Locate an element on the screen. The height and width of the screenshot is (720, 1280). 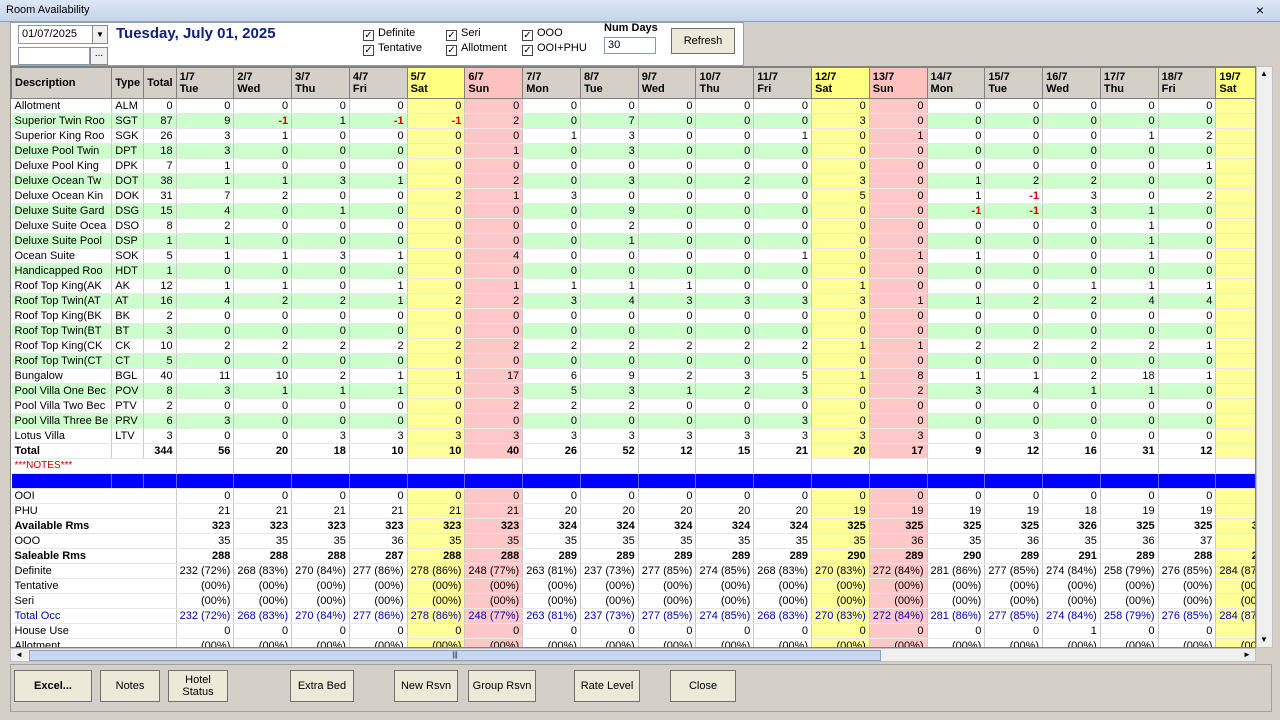
header-day: 9/7 Wed is located at coordinates (667, 83).